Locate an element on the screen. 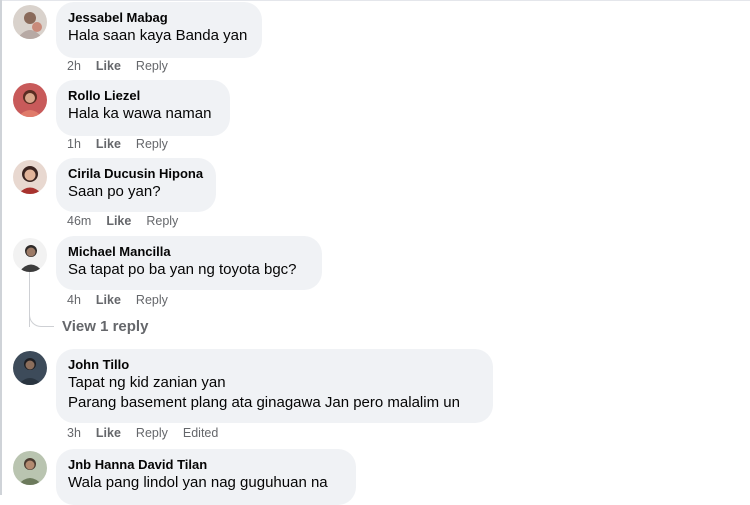 The height and width of the screenshot is (505, 750). comment-actions: 3h Like Reply Edited is located at coordinates (150, 433).